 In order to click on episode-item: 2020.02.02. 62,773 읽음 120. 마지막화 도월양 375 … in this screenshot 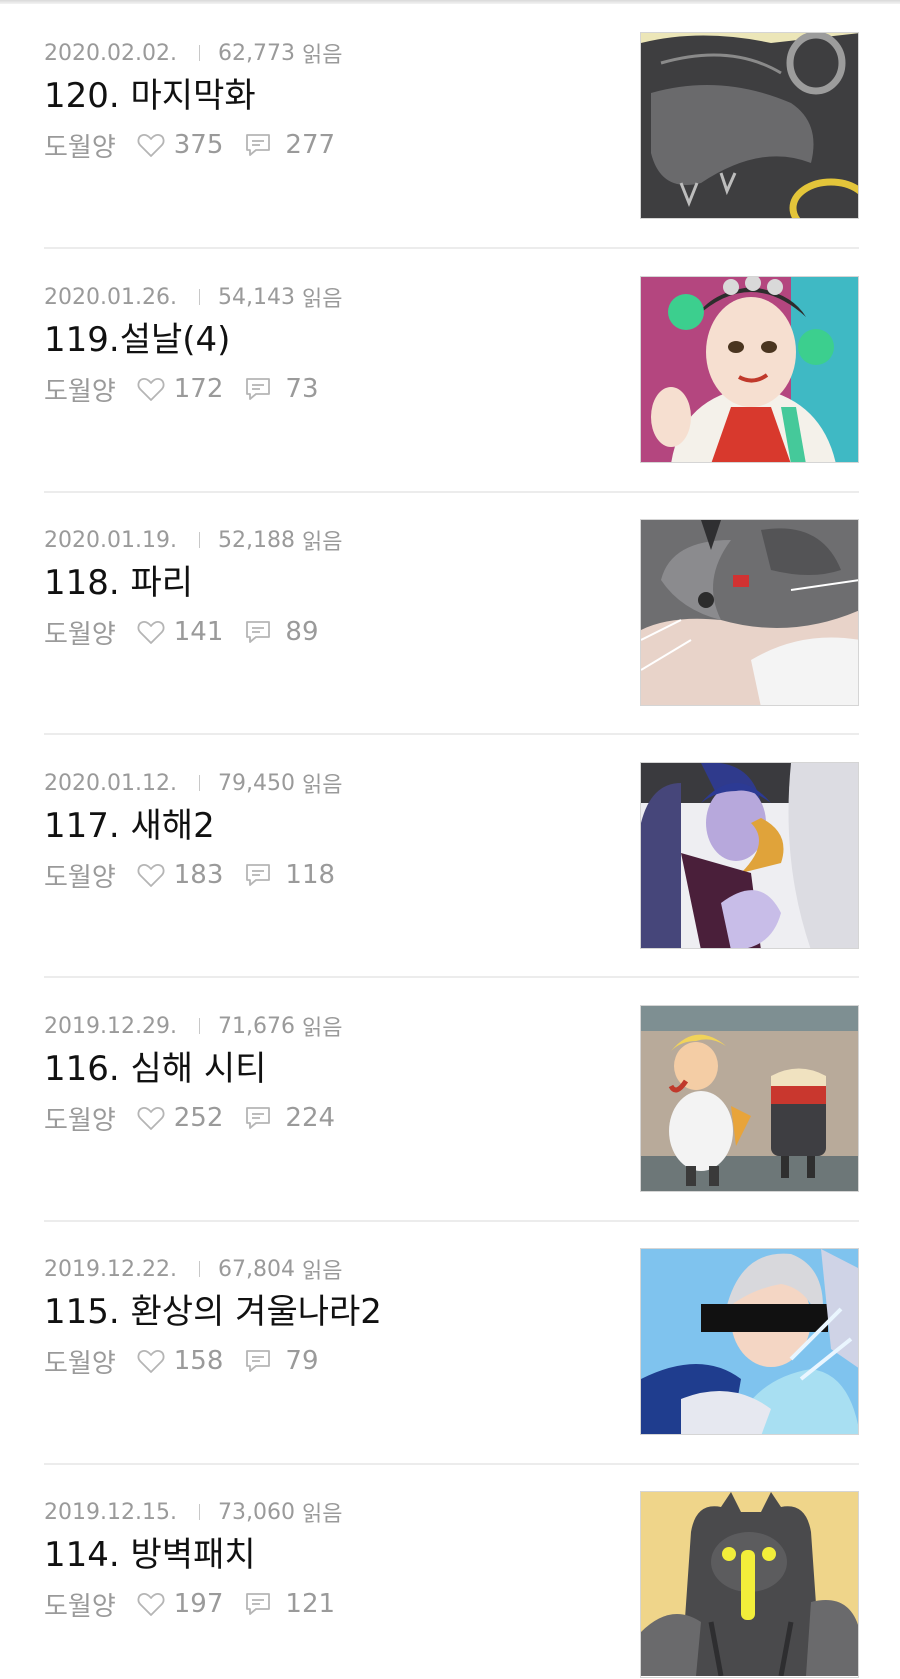, I will do `click(451, 126)`.